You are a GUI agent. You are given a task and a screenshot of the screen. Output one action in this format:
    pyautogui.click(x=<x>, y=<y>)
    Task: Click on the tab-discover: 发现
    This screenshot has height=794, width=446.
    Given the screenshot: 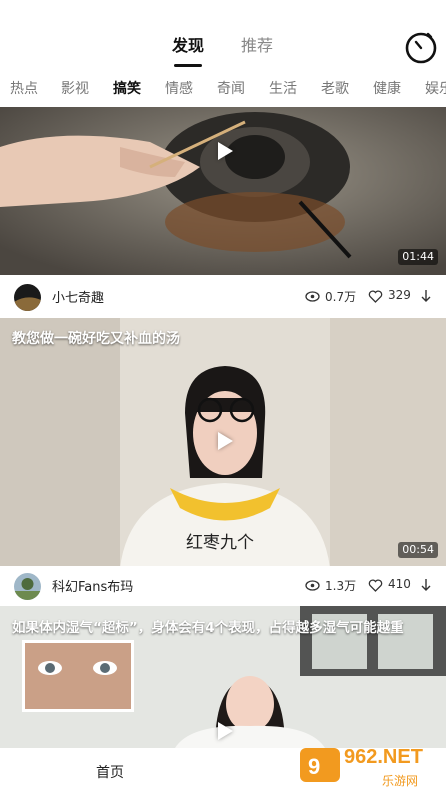 What is the action you would take?
    pyautogui.click(x=188, y=50)
    